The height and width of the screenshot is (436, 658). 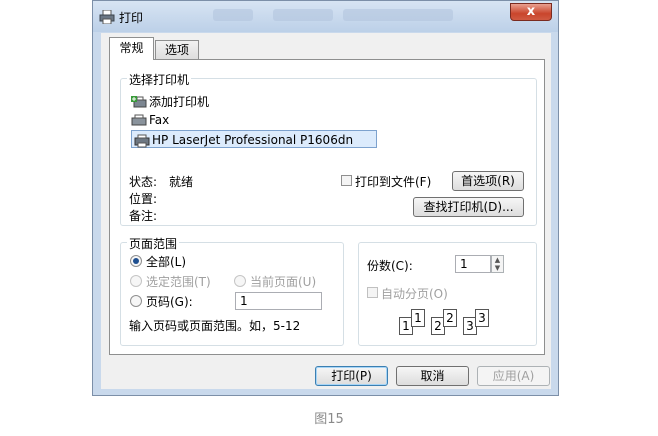 What do you see at coordinates (329, 419) in the screenshot?
I see `figure-caption: 图15` at bounding box center [329, 419].